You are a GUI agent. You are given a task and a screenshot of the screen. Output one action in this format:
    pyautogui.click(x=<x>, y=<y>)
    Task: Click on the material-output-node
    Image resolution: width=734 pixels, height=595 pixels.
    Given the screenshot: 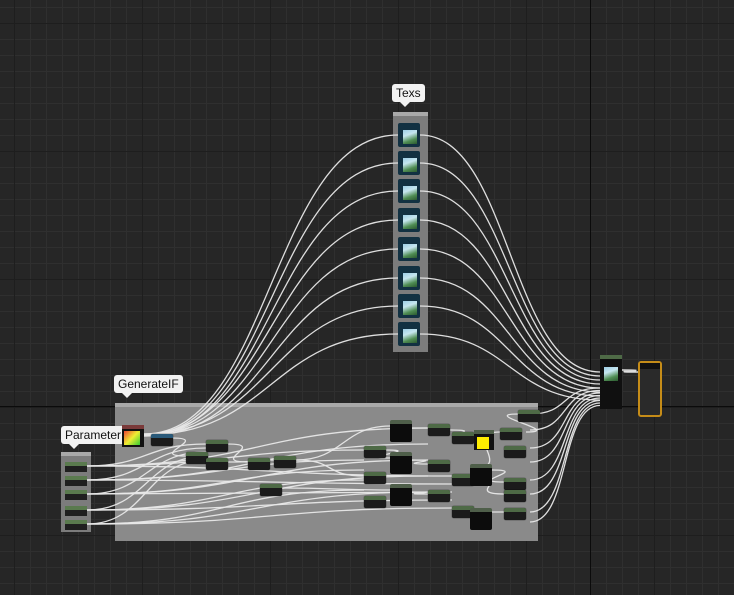 What is the action you would take?
    pyautogui.click(x=650, y=389)
    